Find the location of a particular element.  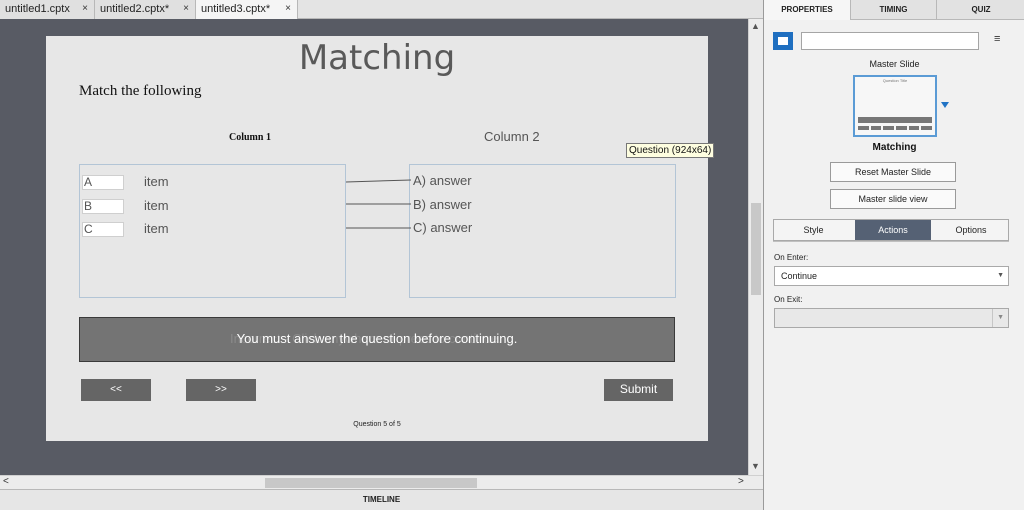

slide-name-input is located at coordinates (890, 41).